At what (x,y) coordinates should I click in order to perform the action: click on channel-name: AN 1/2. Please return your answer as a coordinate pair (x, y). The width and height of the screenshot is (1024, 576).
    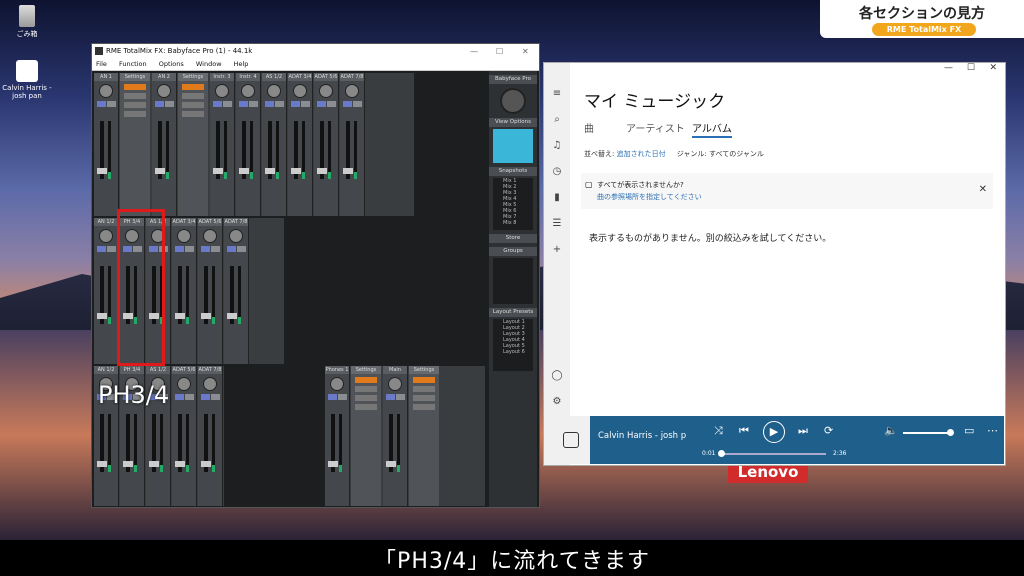
    Looking at the image, I should click on (106, 370).